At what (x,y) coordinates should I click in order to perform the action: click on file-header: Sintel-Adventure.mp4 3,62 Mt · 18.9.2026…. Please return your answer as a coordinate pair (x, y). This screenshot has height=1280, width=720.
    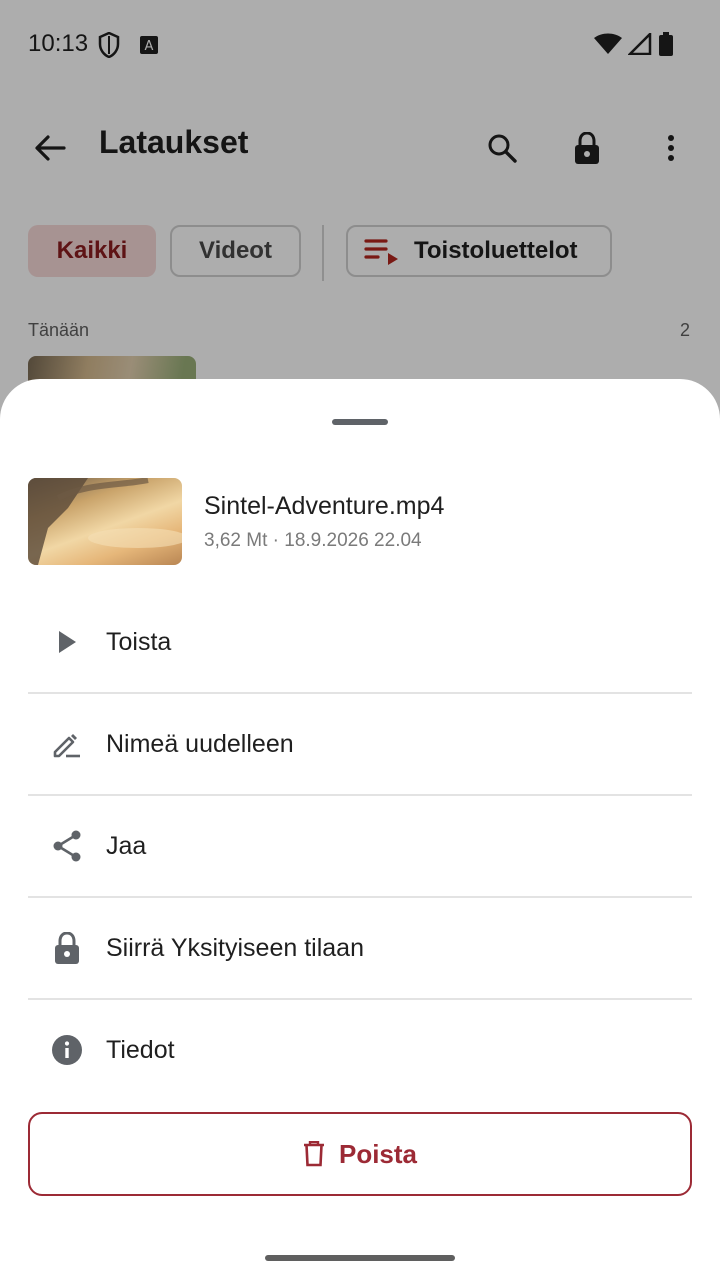
    Looking at the image, I should click on (360, 521).